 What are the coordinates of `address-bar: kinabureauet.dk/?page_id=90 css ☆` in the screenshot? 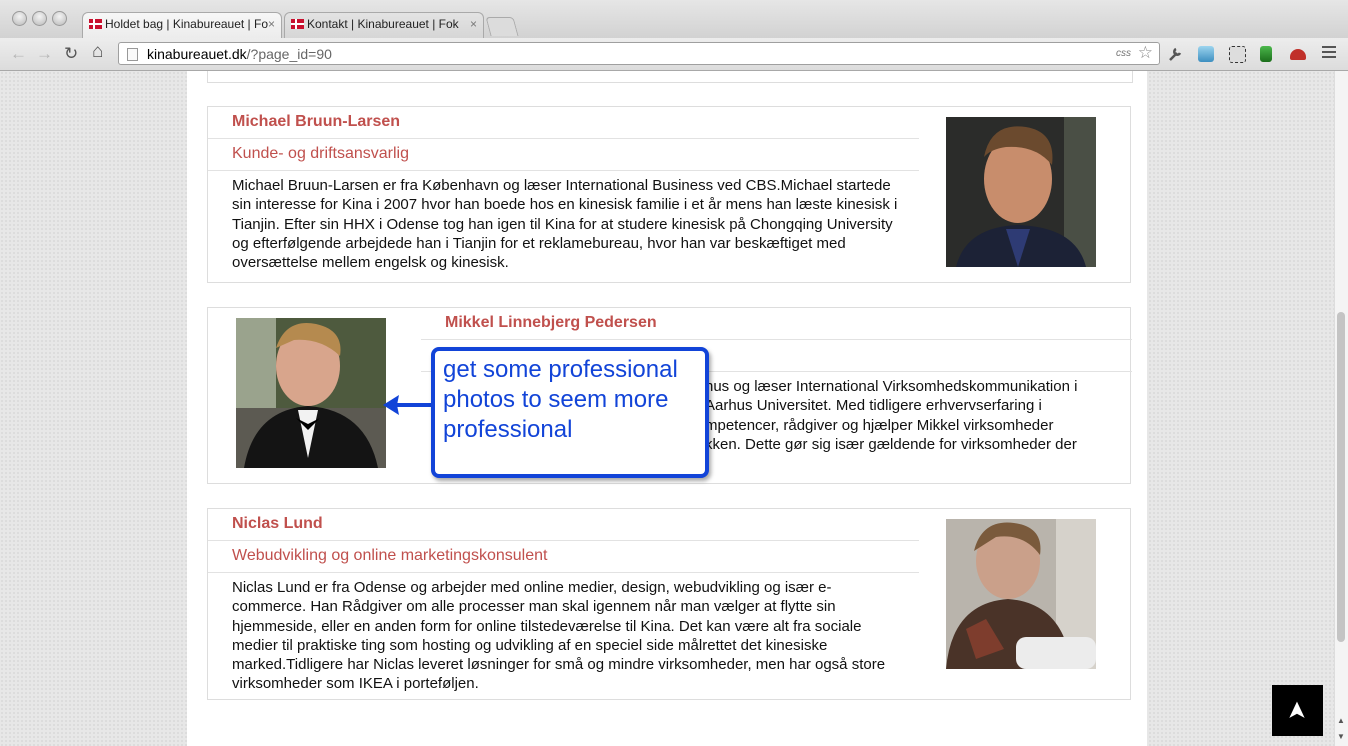 It's located at (639, 53).